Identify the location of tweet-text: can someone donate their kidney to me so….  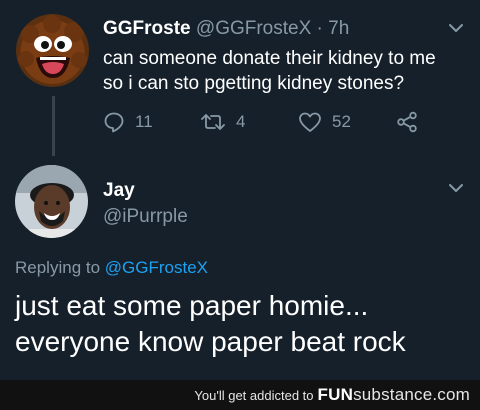
(269, 71).